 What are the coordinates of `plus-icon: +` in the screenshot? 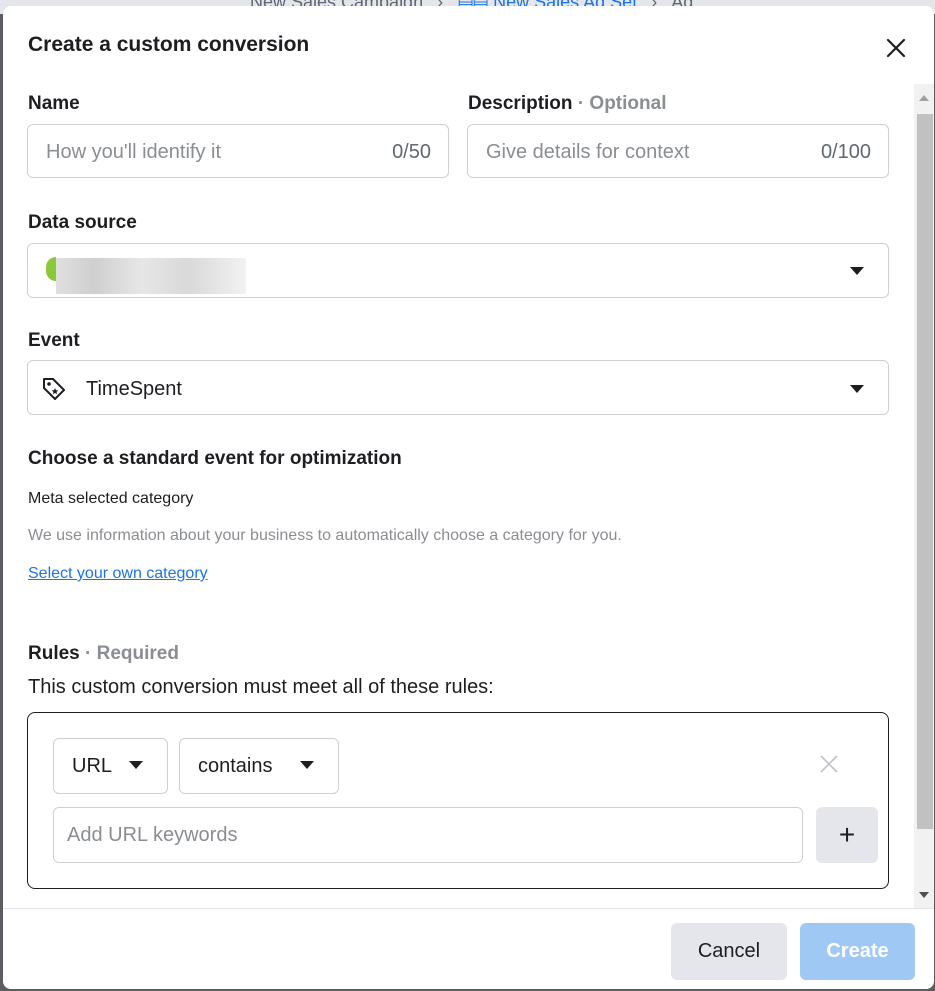 It's located at (847, 834).